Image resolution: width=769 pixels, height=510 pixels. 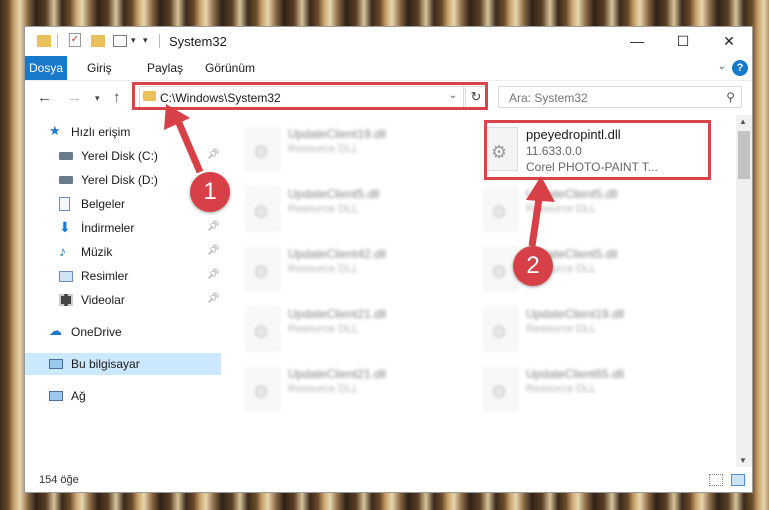 What do you see at coordinates (210, 192) in the screenshot?
I see `step-1-badge: 1` at bounding box center [210, 192].